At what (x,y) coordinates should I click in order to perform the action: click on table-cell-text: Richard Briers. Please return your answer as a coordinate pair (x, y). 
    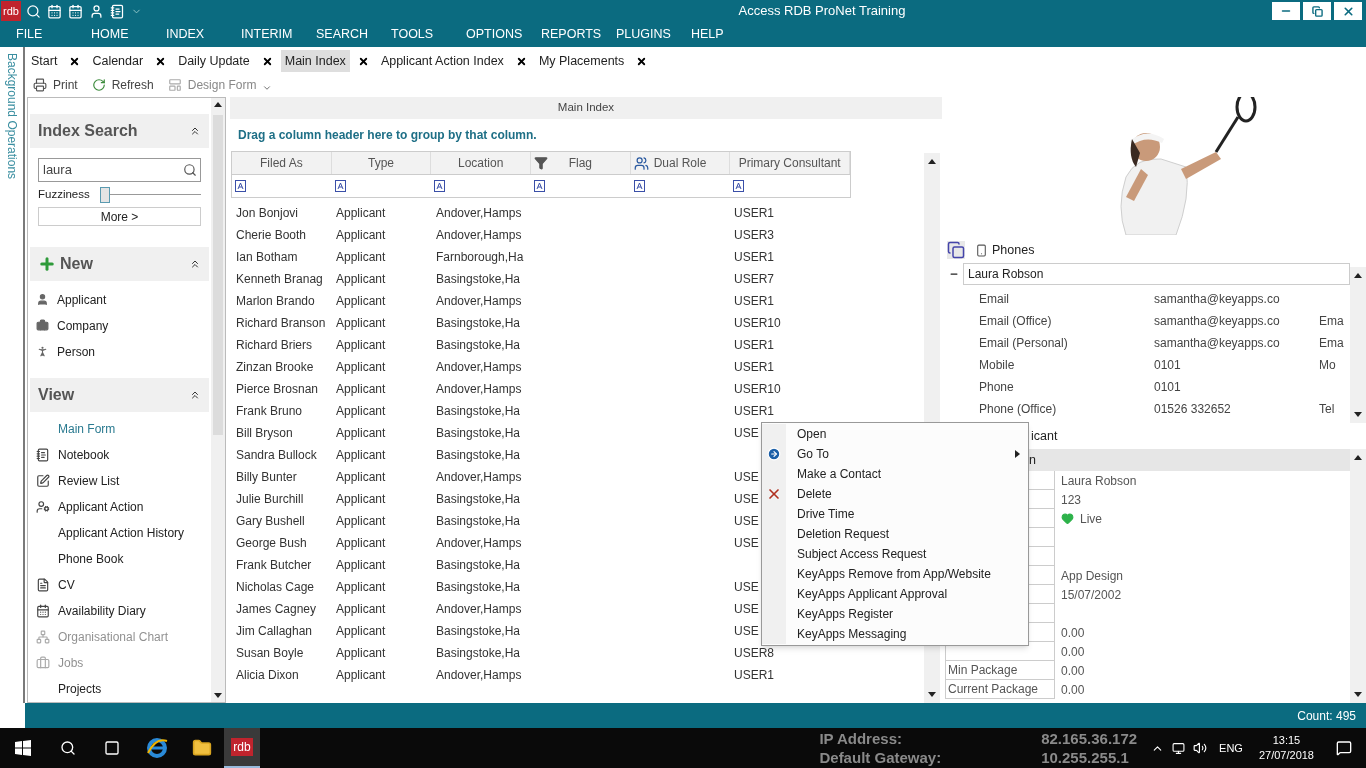
    Looking at the image, I should click on (274, 345).